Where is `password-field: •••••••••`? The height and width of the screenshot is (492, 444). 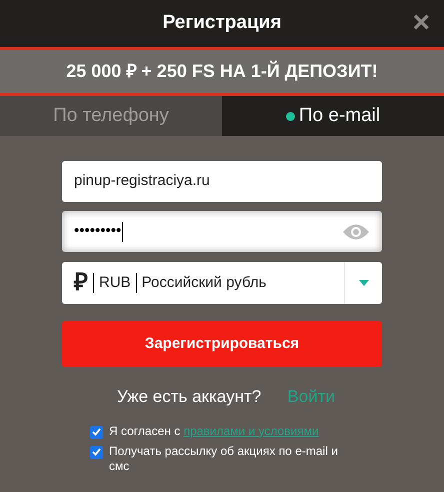 password-field: ••••••••• is located at coordinates (222, 231).